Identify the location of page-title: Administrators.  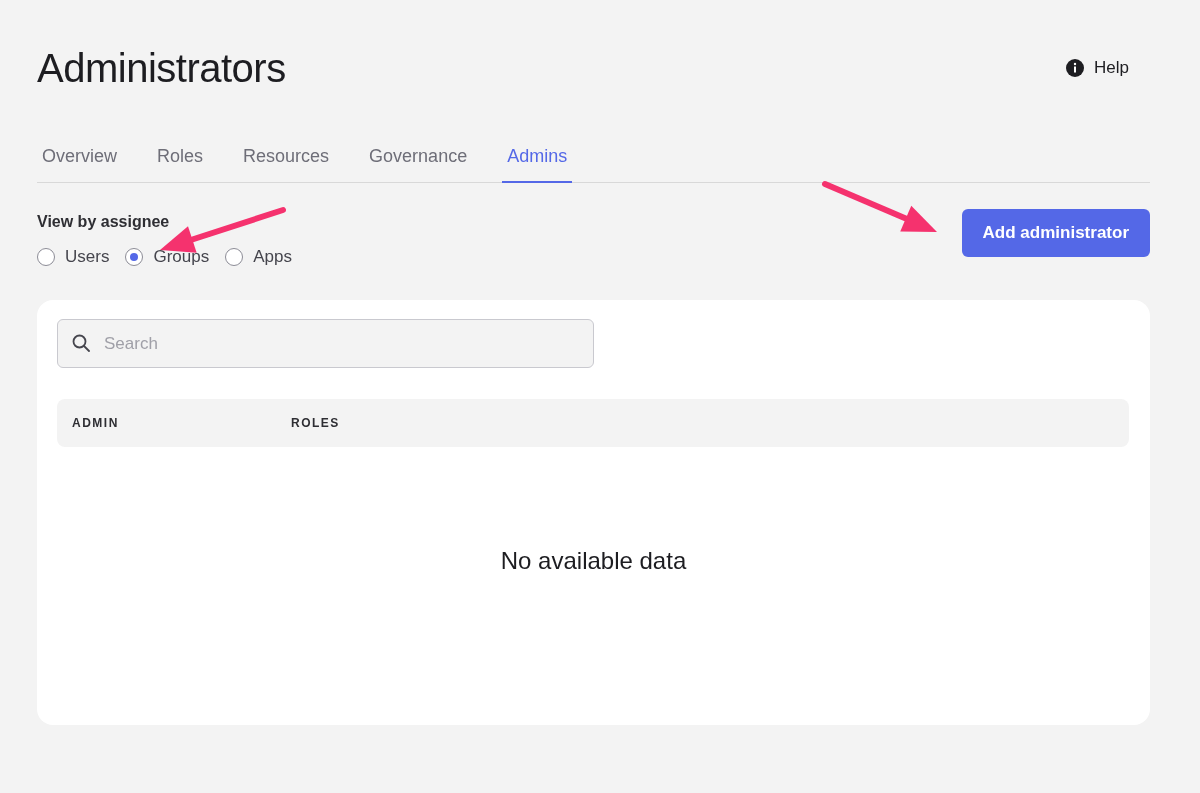
(161, 68).